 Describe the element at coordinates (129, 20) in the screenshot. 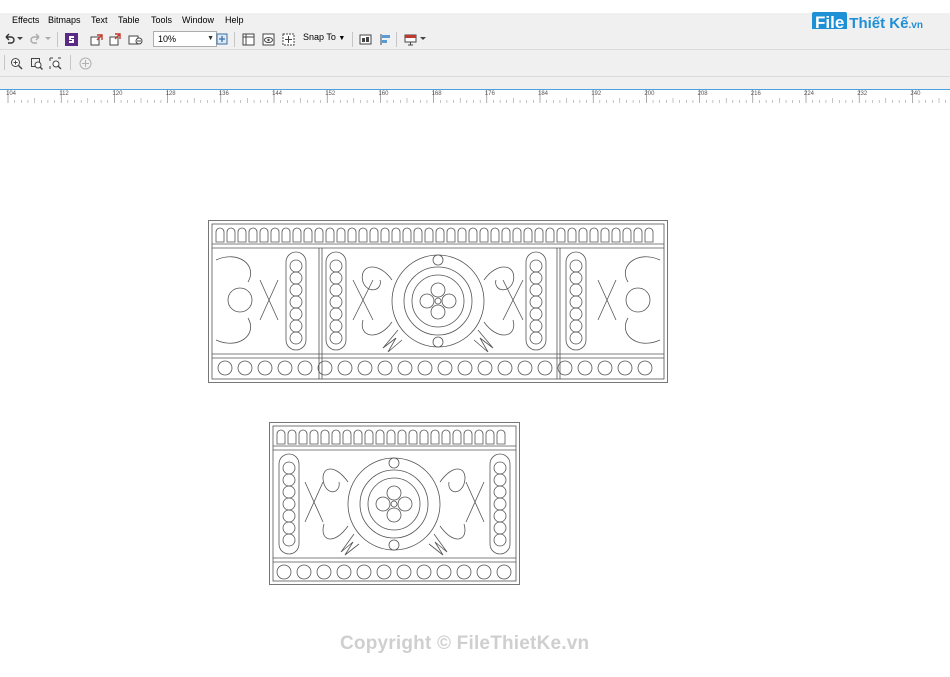

I see `menu-table: Table` at that location.